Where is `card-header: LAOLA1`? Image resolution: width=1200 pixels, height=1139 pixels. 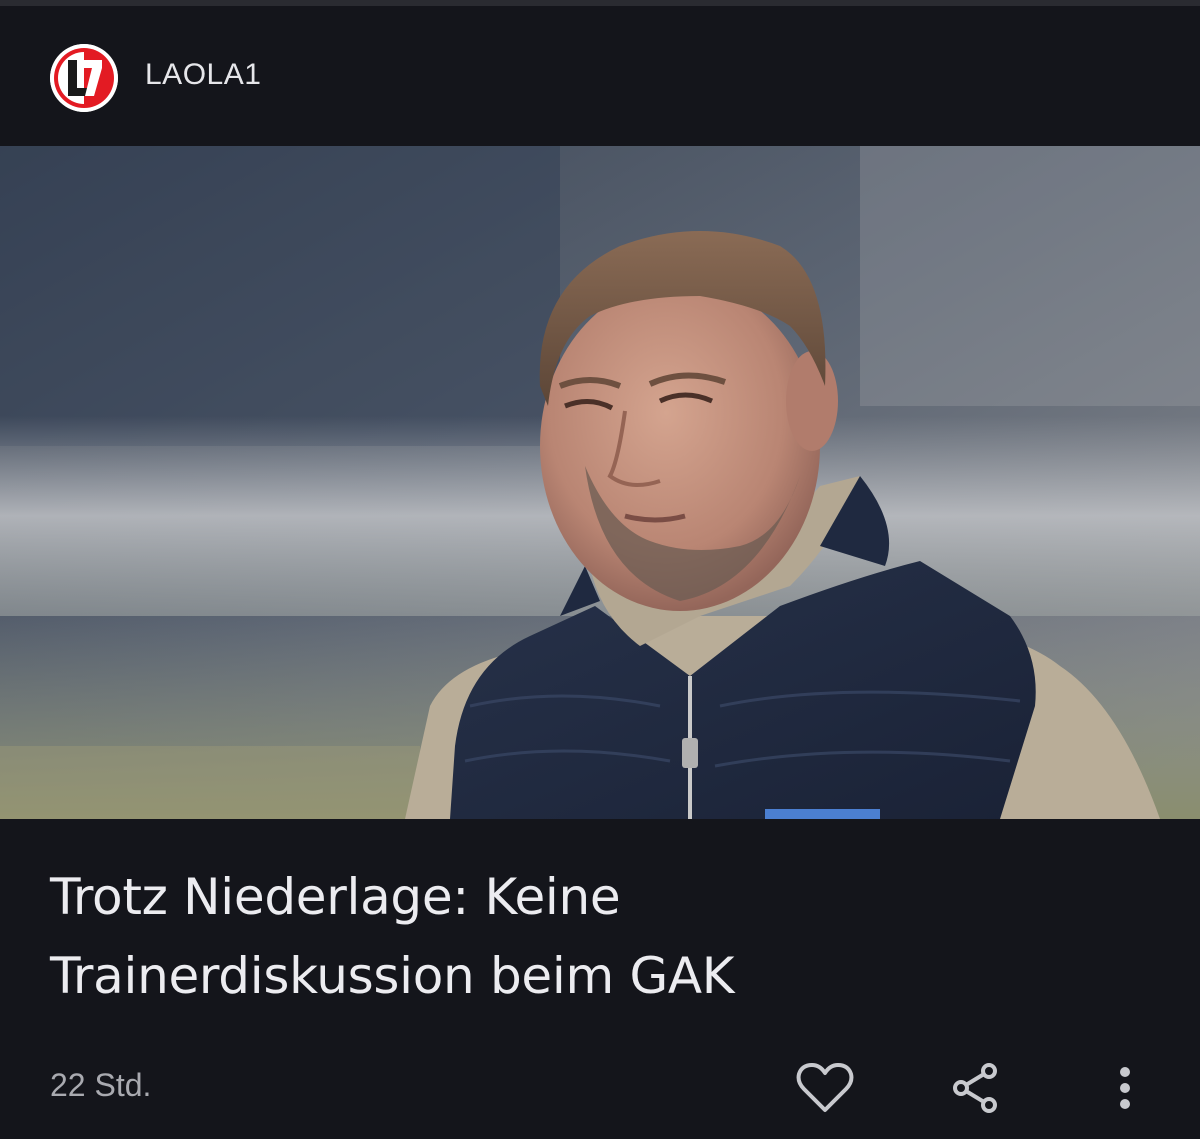
card-header: LAOLA1 is located at coordinates (600, 76).